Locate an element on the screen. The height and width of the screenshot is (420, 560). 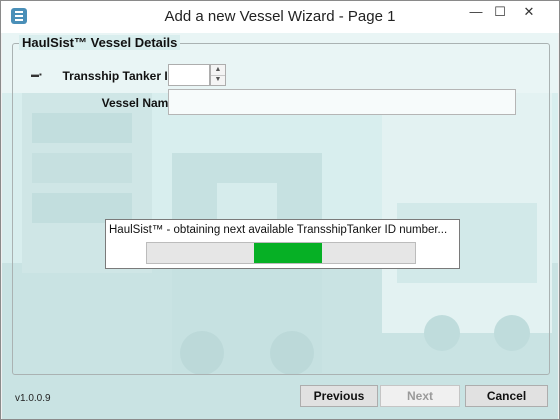
progress-bar-fill is located at coordinates (288, 253).